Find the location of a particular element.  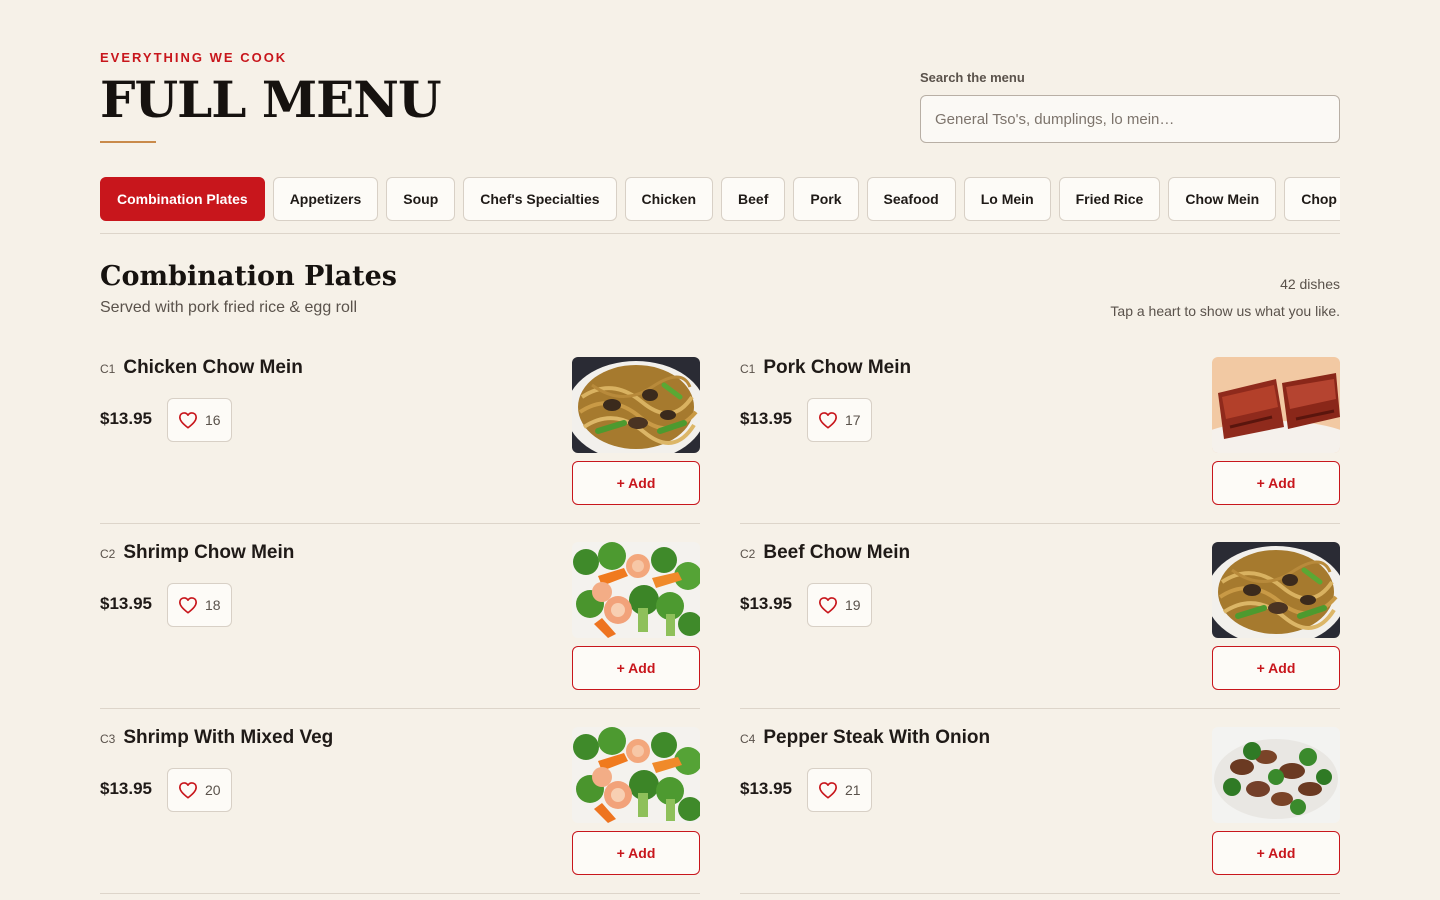

eyebrow-label: EVERYTHING WE COOK is located at coordinates (194, 57).